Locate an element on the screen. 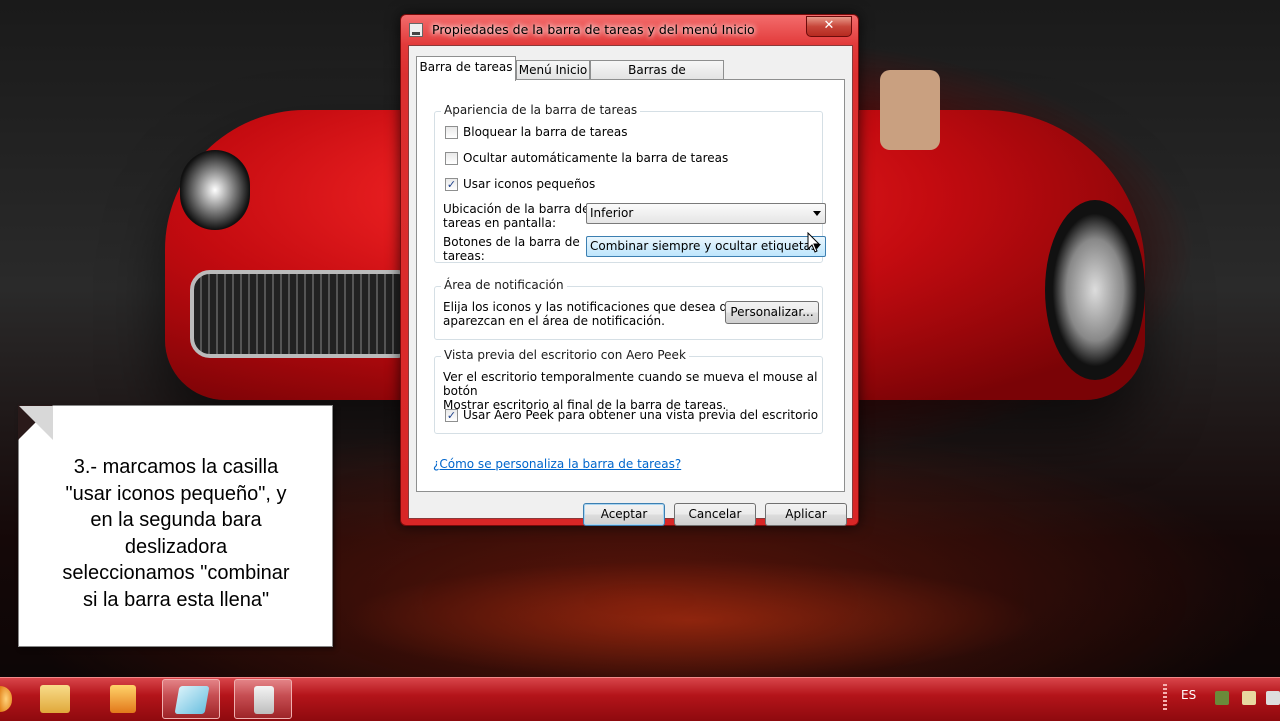 The height and width of the screenshot is (721, 1280). note-fold is located at coordinates (36, 423).